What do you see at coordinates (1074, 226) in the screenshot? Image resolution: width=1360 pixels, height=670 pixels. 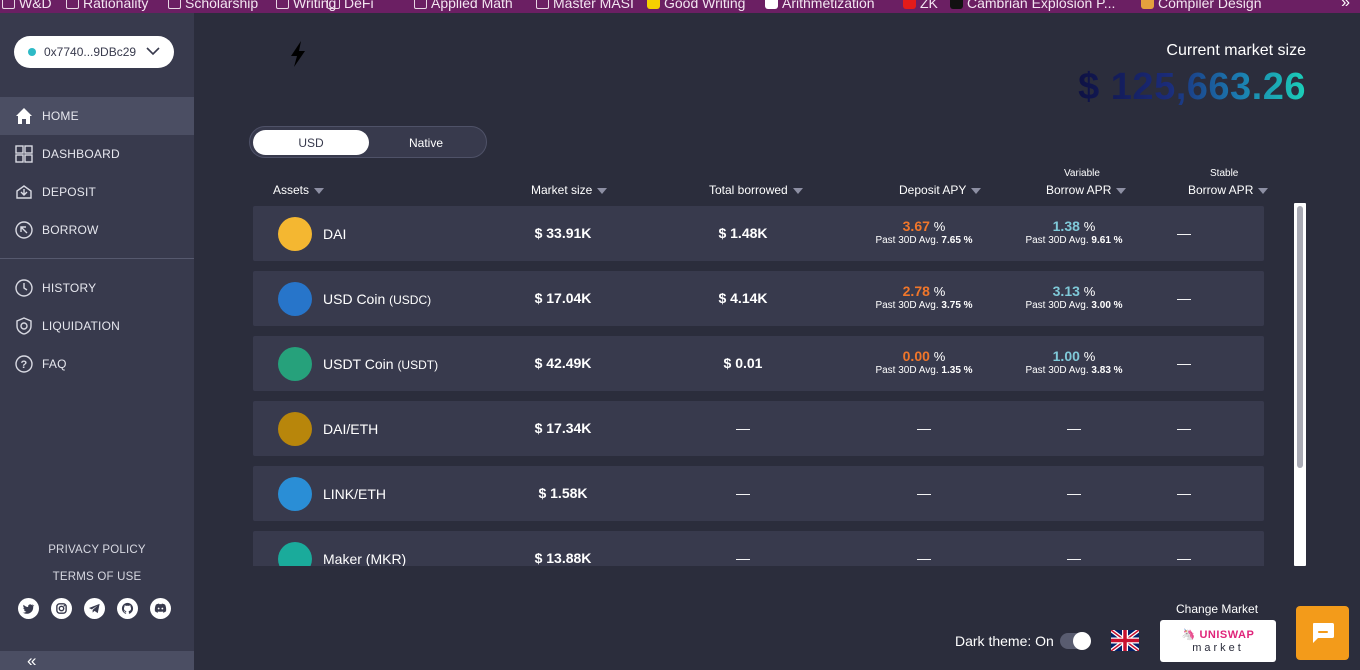 I see `variable-apr-value: 1.38 %` at bounding box center [1074, 226].